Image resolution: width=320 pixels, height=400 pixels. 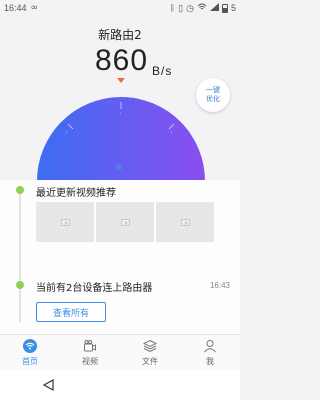 I want to click on status-icons: ᛒ ▯ ◷ 5, so click(x=203, y=8).